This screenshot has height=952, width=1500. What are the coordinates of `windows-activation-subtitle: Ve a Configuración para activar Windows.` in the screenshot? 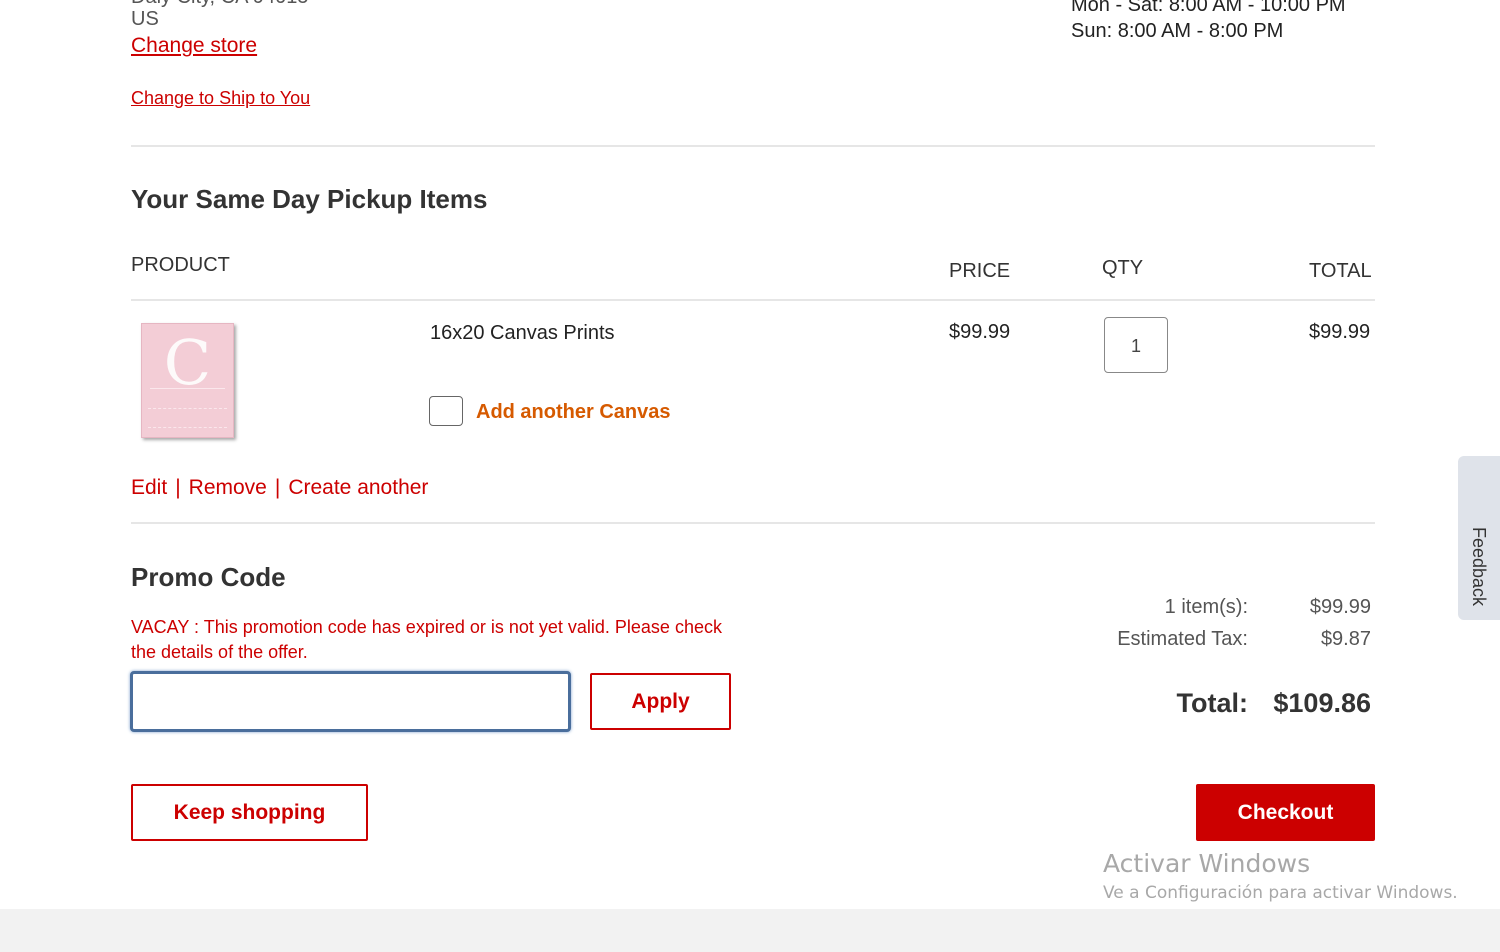 It's located at (1280, 893).